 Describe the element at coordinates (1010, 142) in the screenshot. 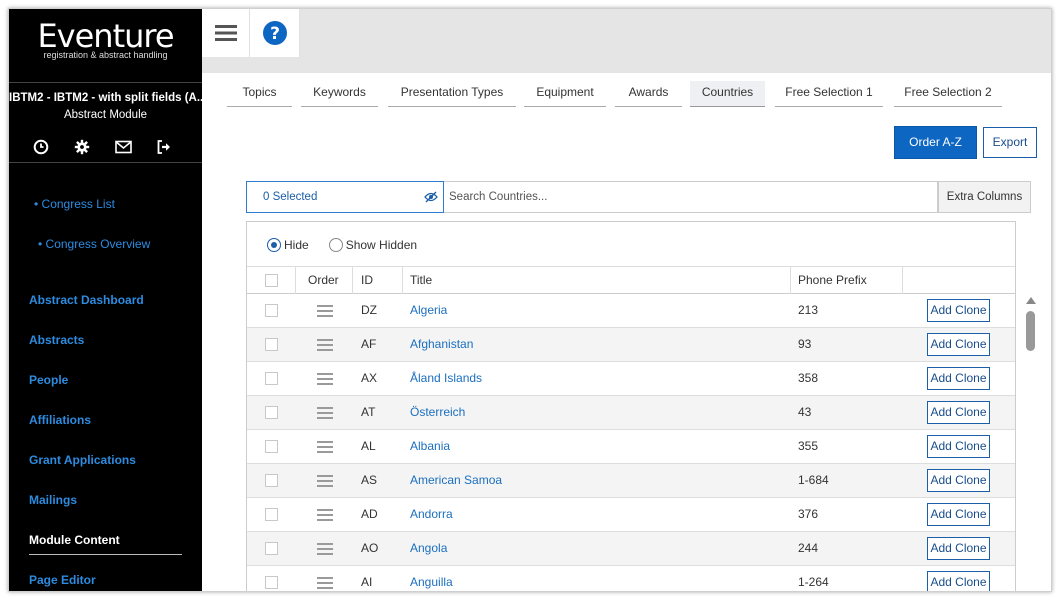

I see `export-button: Export` at that location.